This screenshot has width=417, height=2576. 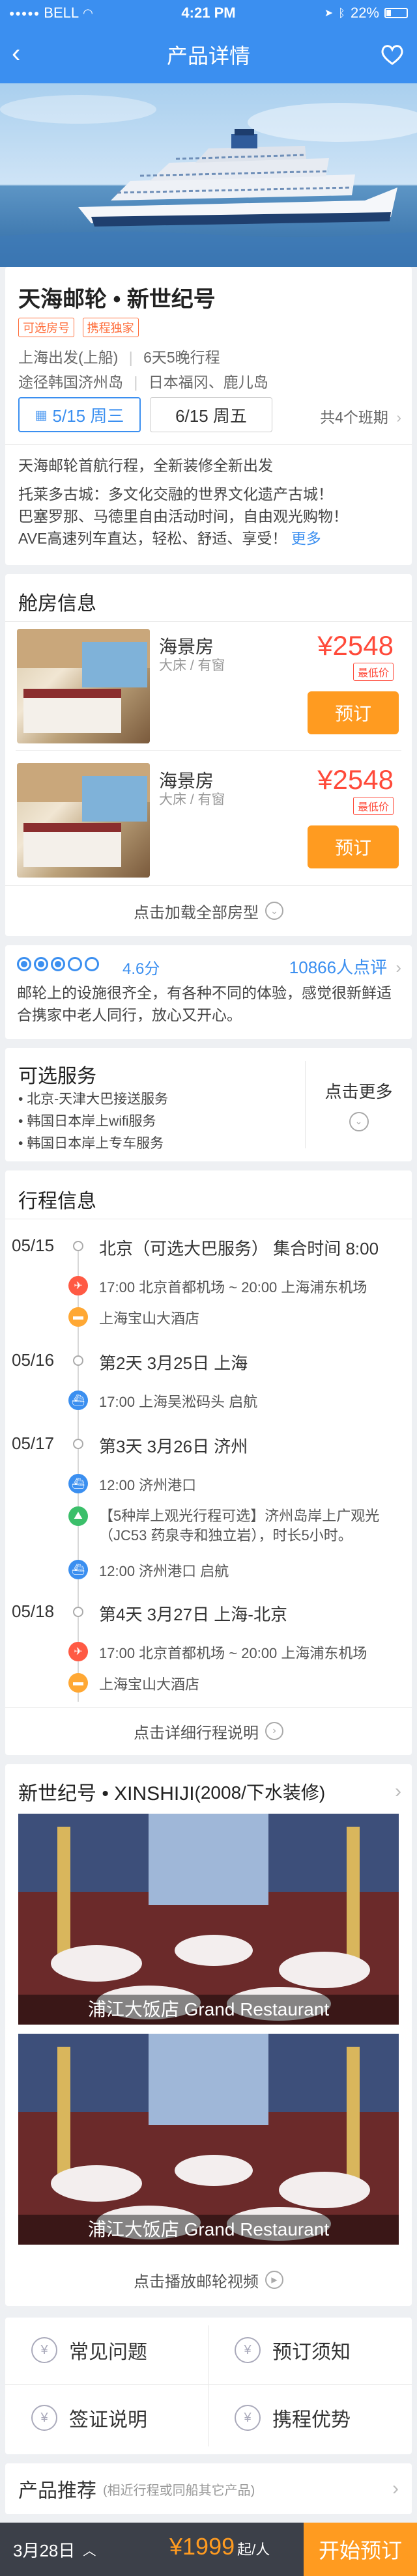 I want to click on heart-icon, so click(x=392, y=55).